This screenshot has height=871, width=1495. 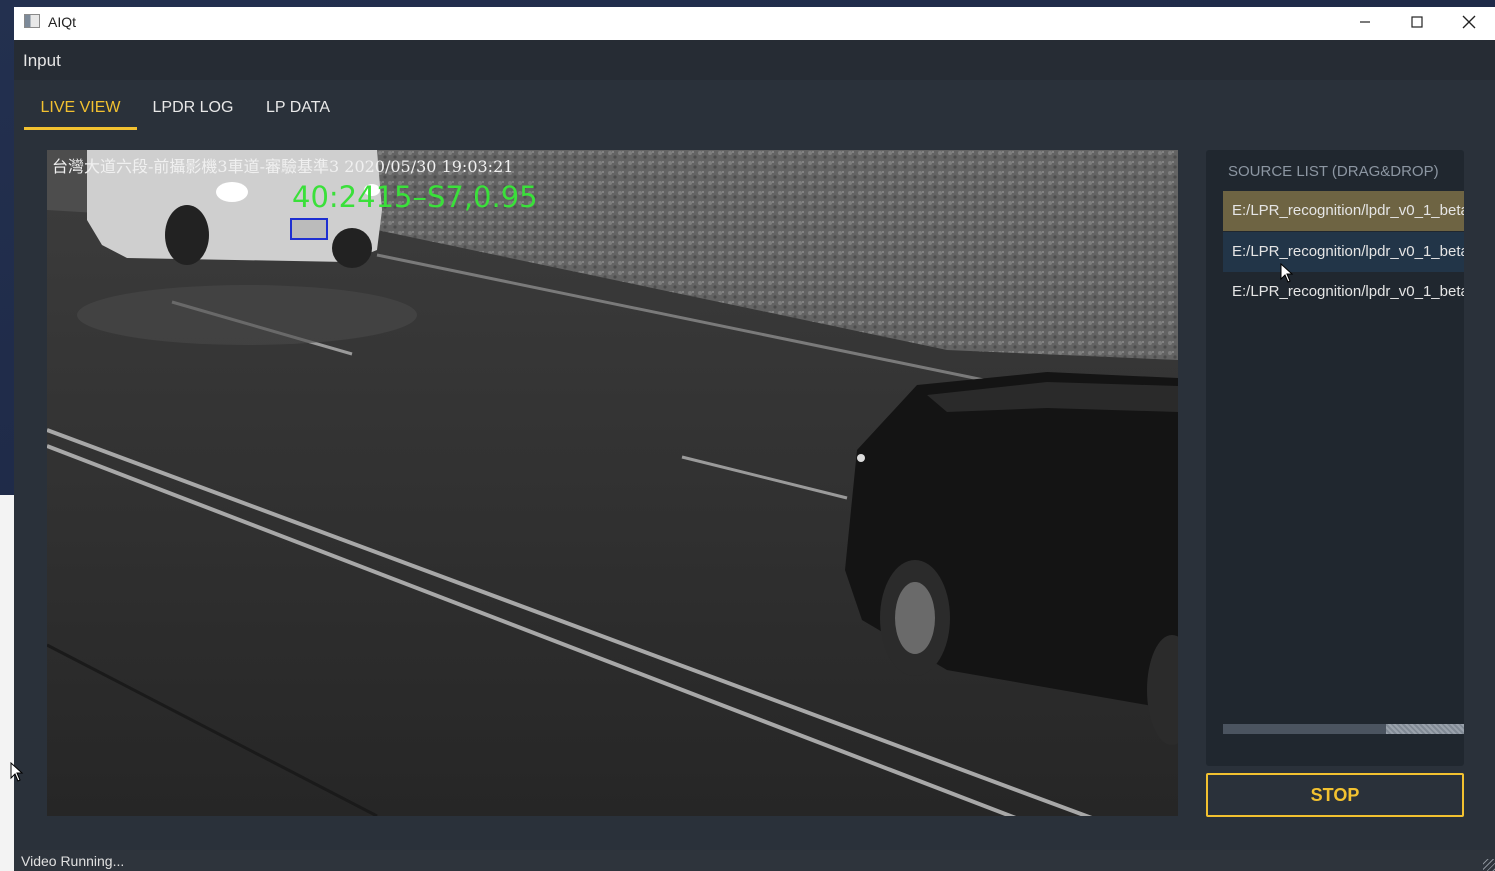 What do you see at coordinates (283, 166) in the screenshot?
I see `video-osd-caption: 台灣大道六段-前攝影機3車道-審驗基準3 2020/05/30 19:03:21` at bounding box center [283, 166].